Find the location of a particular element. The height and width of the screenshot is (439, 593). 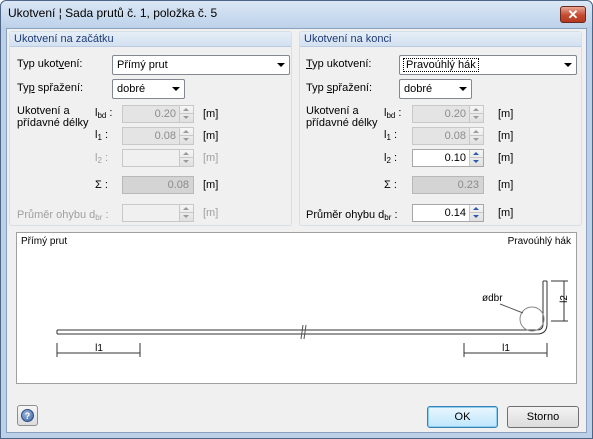

bend-diameter-circle is located at coordinates (532, 319).